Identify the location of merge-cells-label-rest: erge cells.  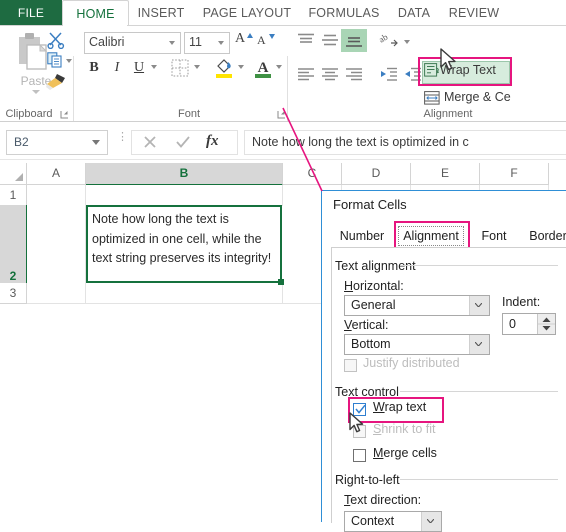
(410, 453).